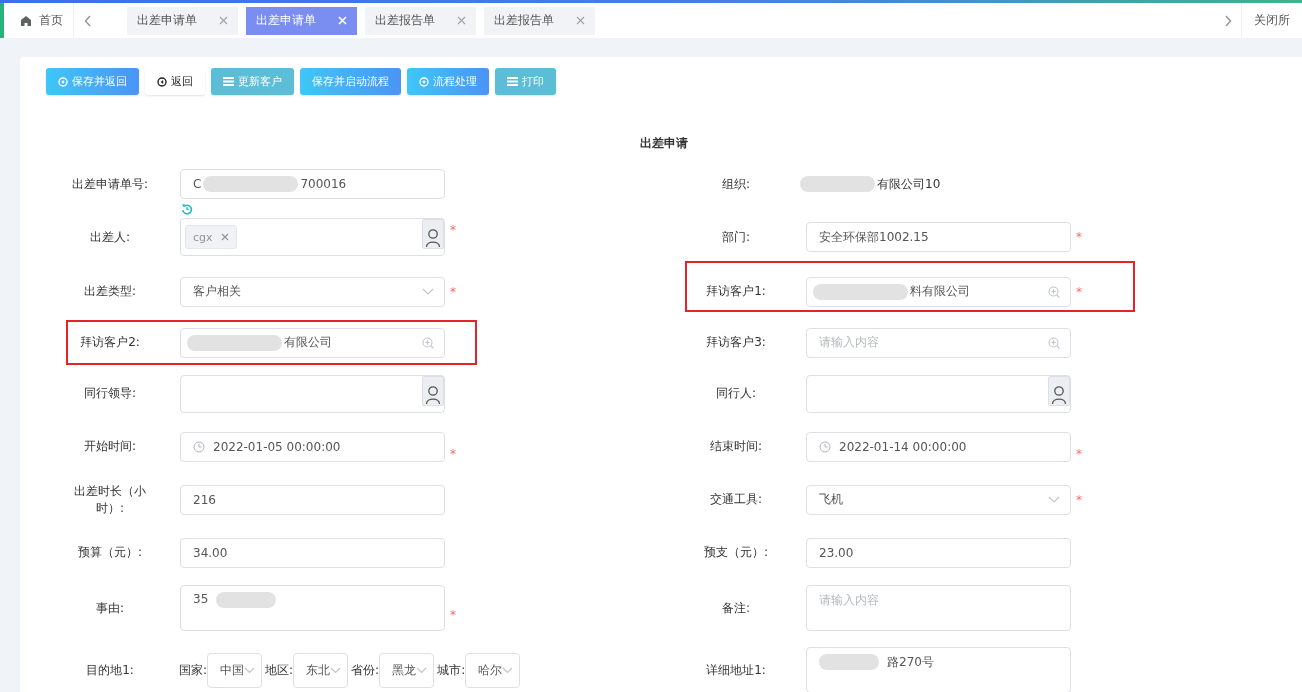 This screenshot has width=1302, height=692. I want to click on field-label: 同行人:, so click(735, 393).